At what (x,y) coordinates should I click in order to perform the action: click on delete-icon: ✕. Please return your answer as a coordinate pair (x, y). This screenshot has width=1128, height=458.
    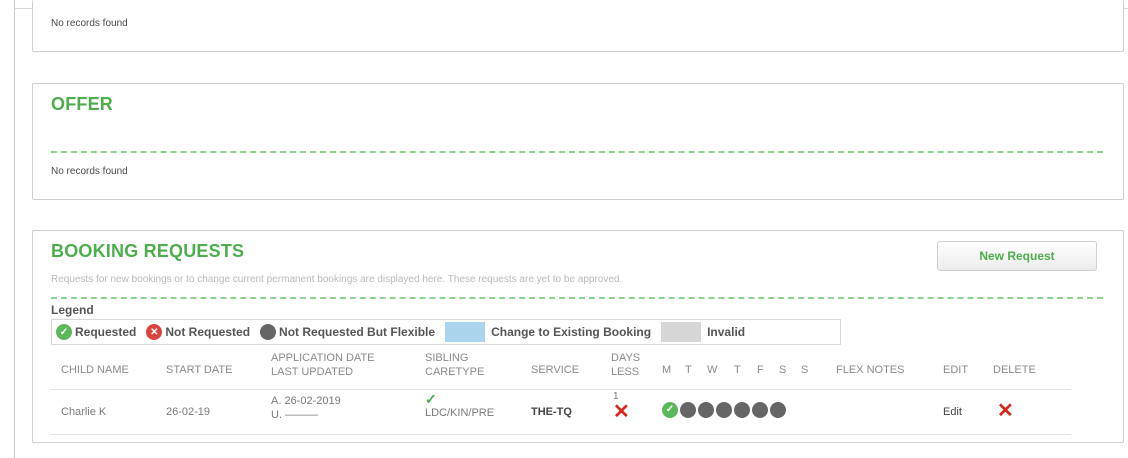
    Looking at the image, I should click on (1005, 411).